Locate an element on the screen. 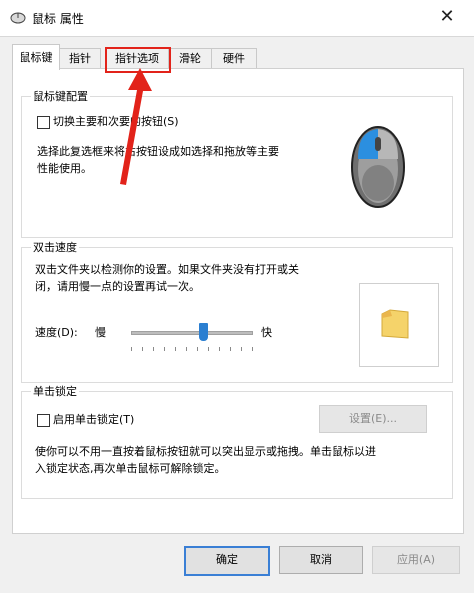 This screenshot has height=593, width=474. mouse-app-icon is located at coordinates (18, 18).